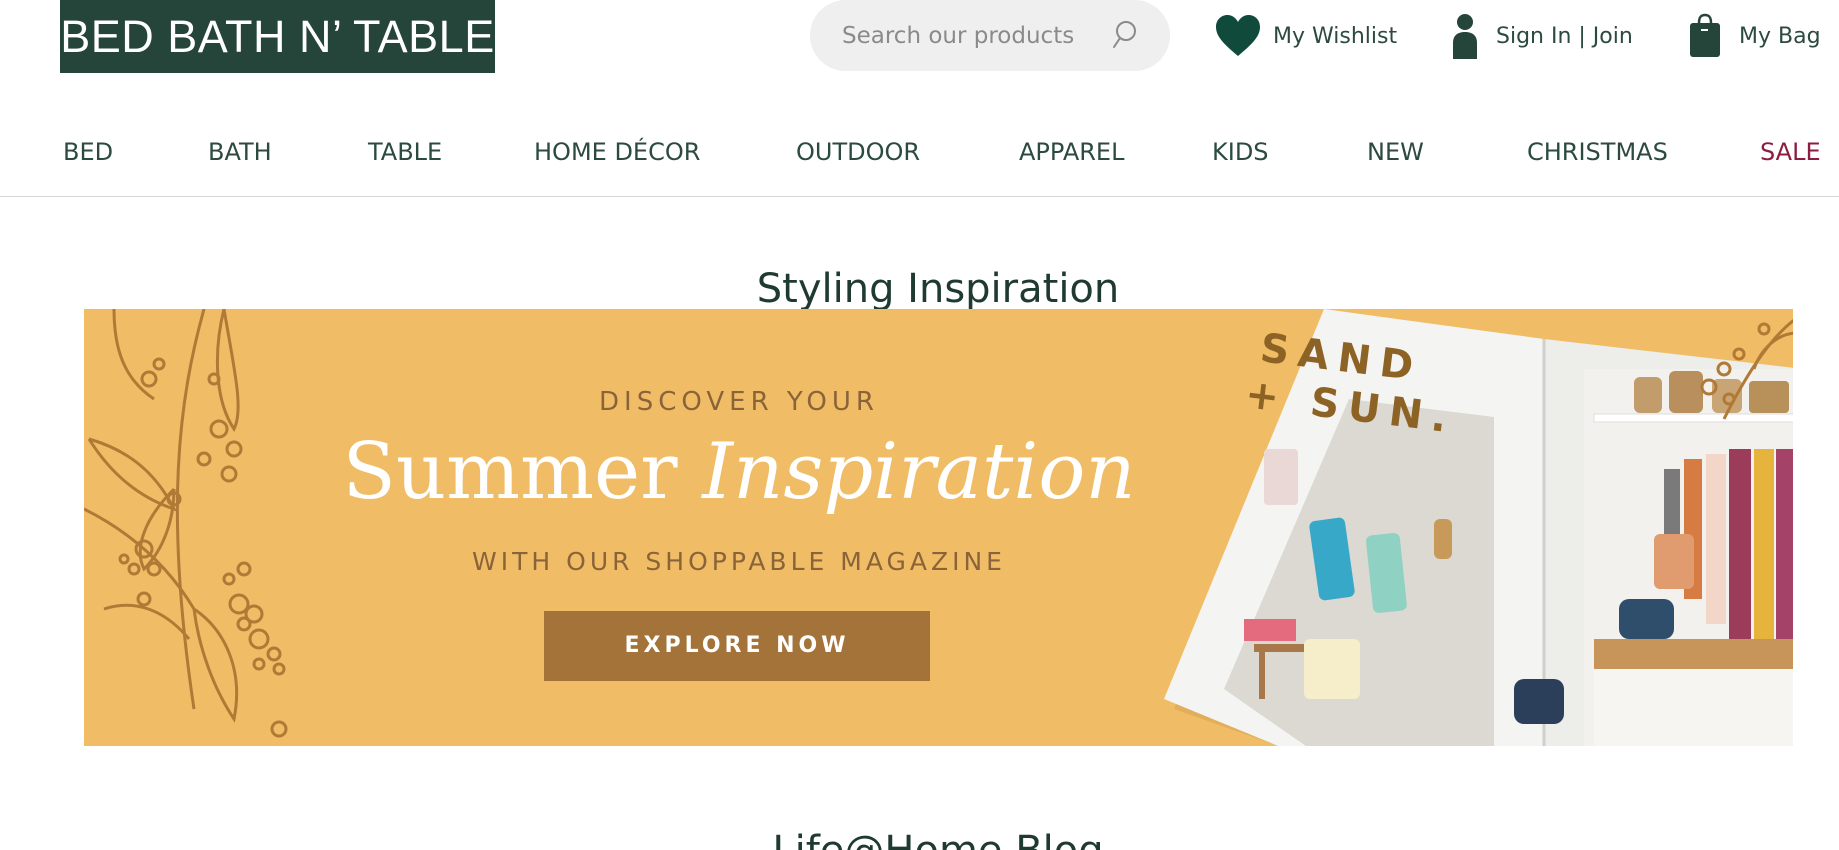  I want to click on sign-in-label: Sign In | Join, so click(1564, 36).